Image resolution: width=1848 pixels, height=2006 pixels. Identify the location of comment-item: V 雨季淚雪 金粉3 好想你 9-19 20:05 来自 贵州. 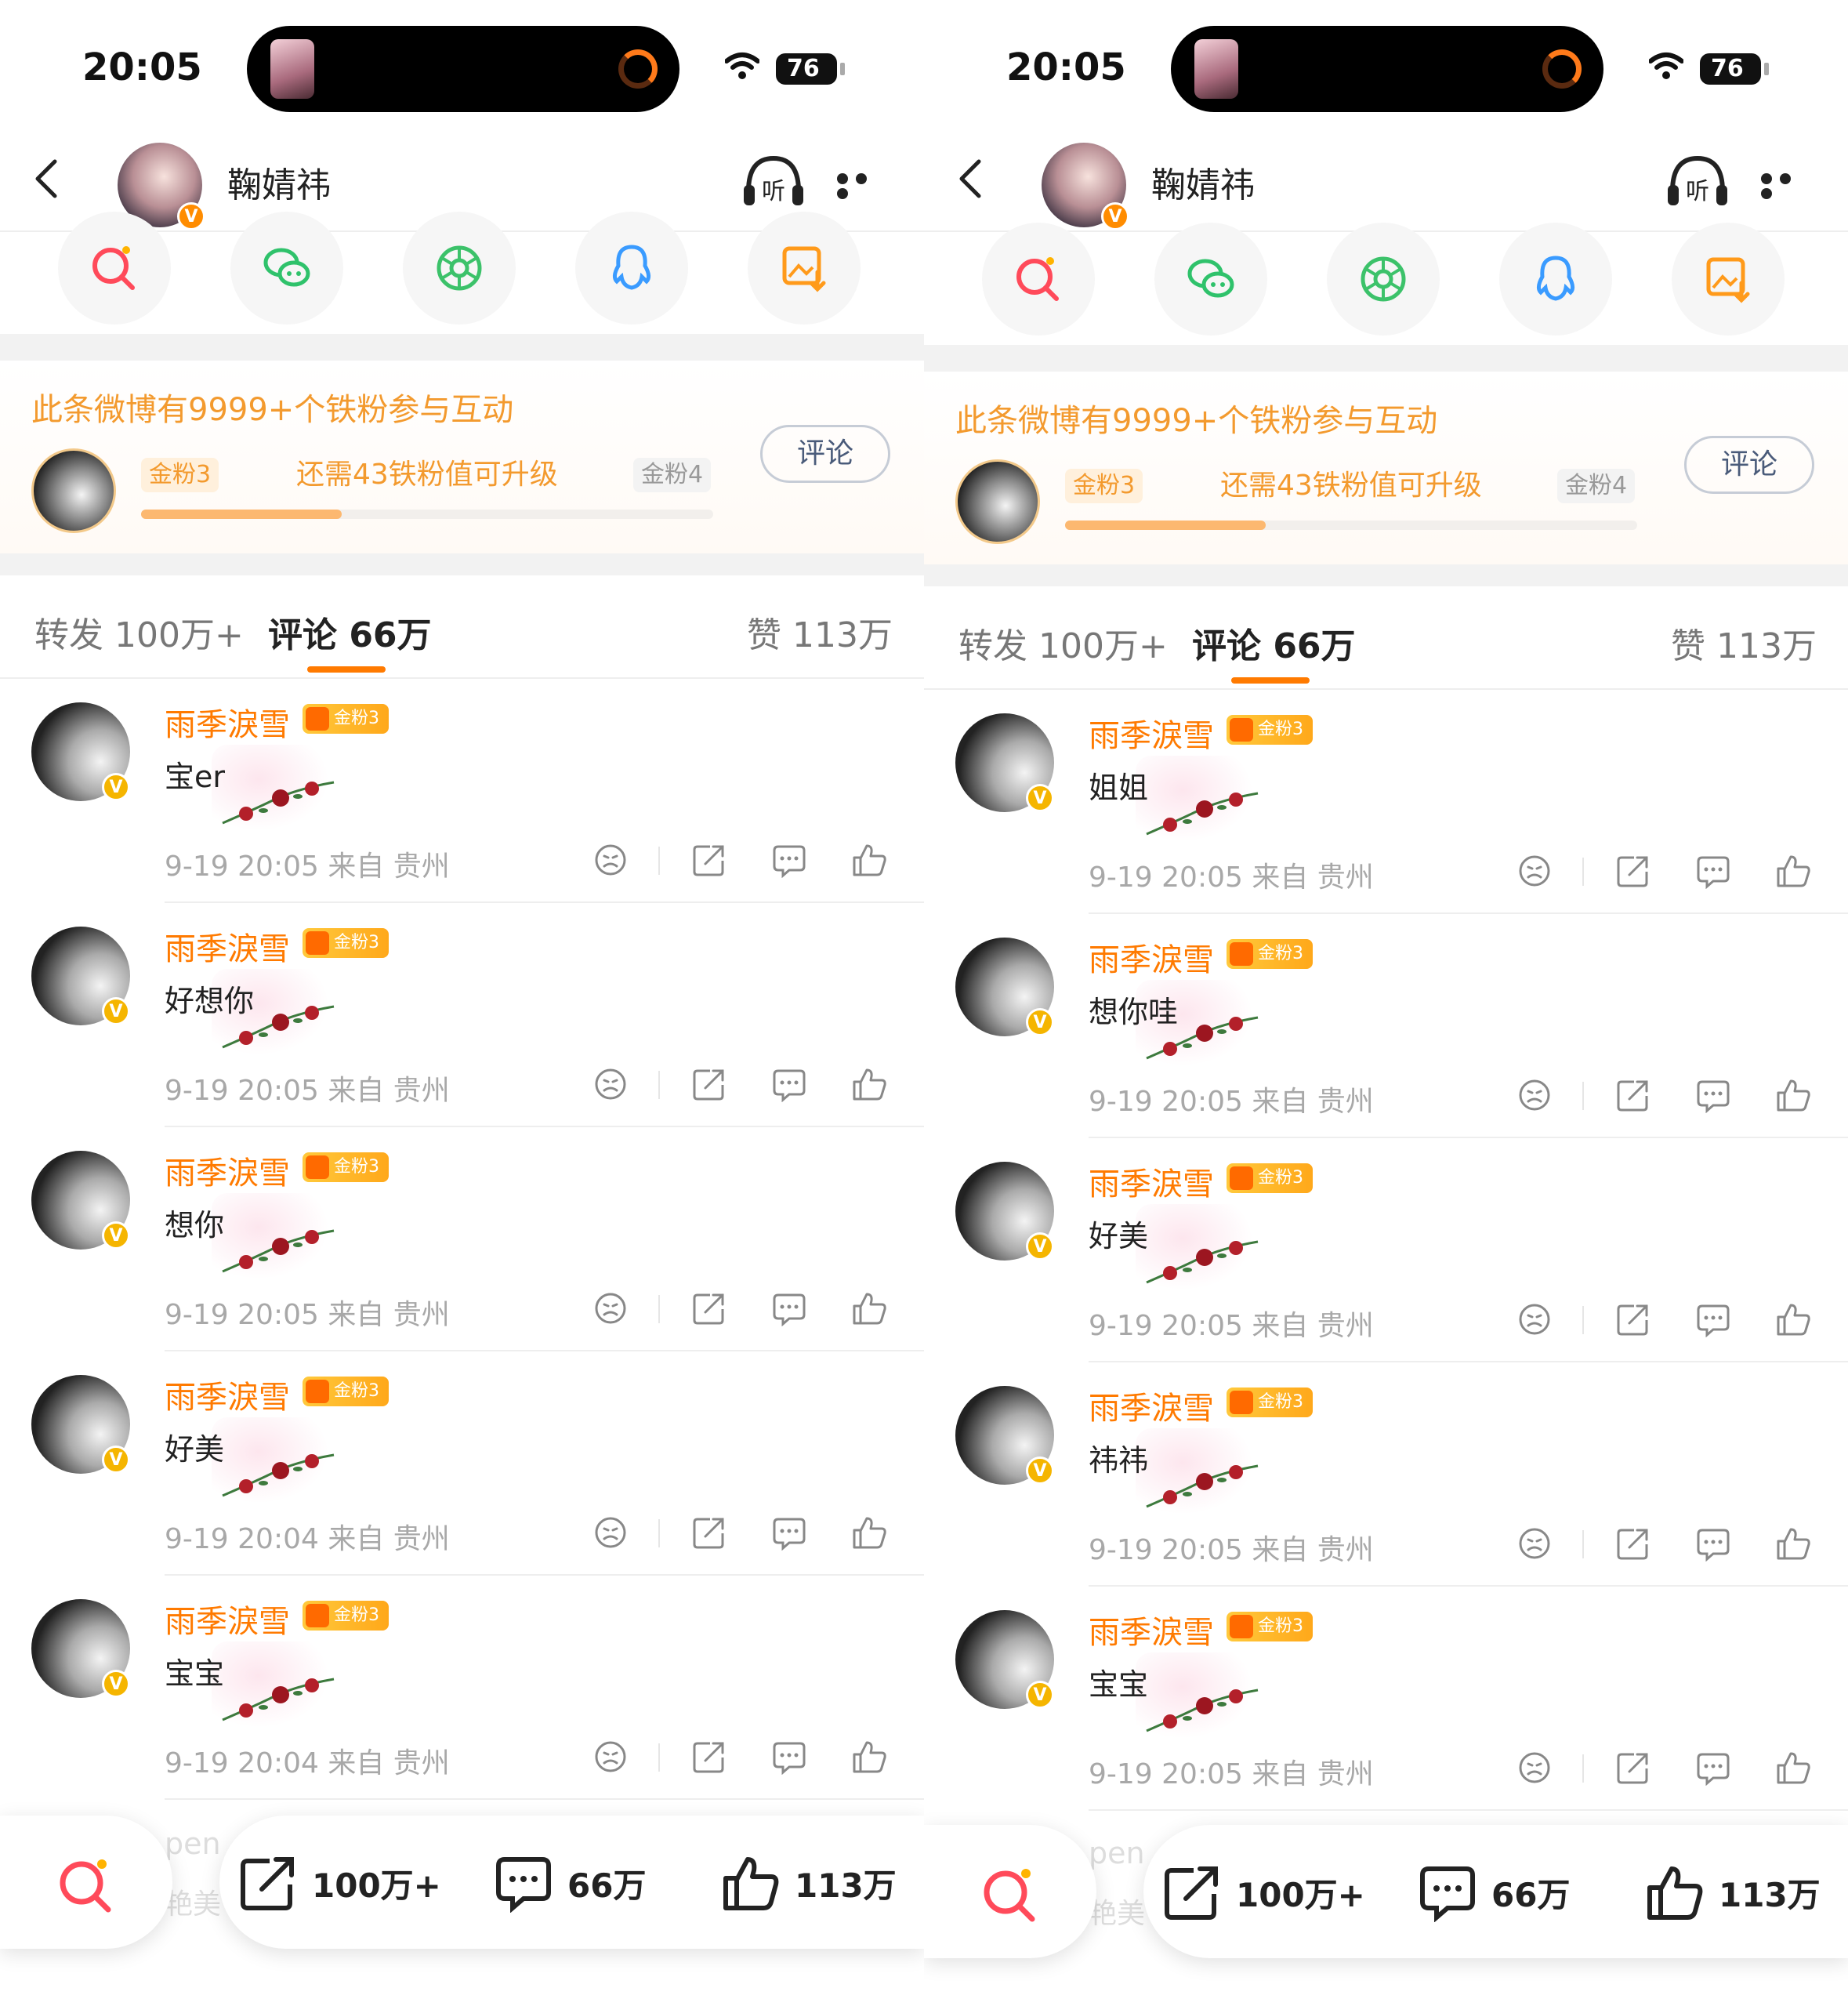
(462, 1015).